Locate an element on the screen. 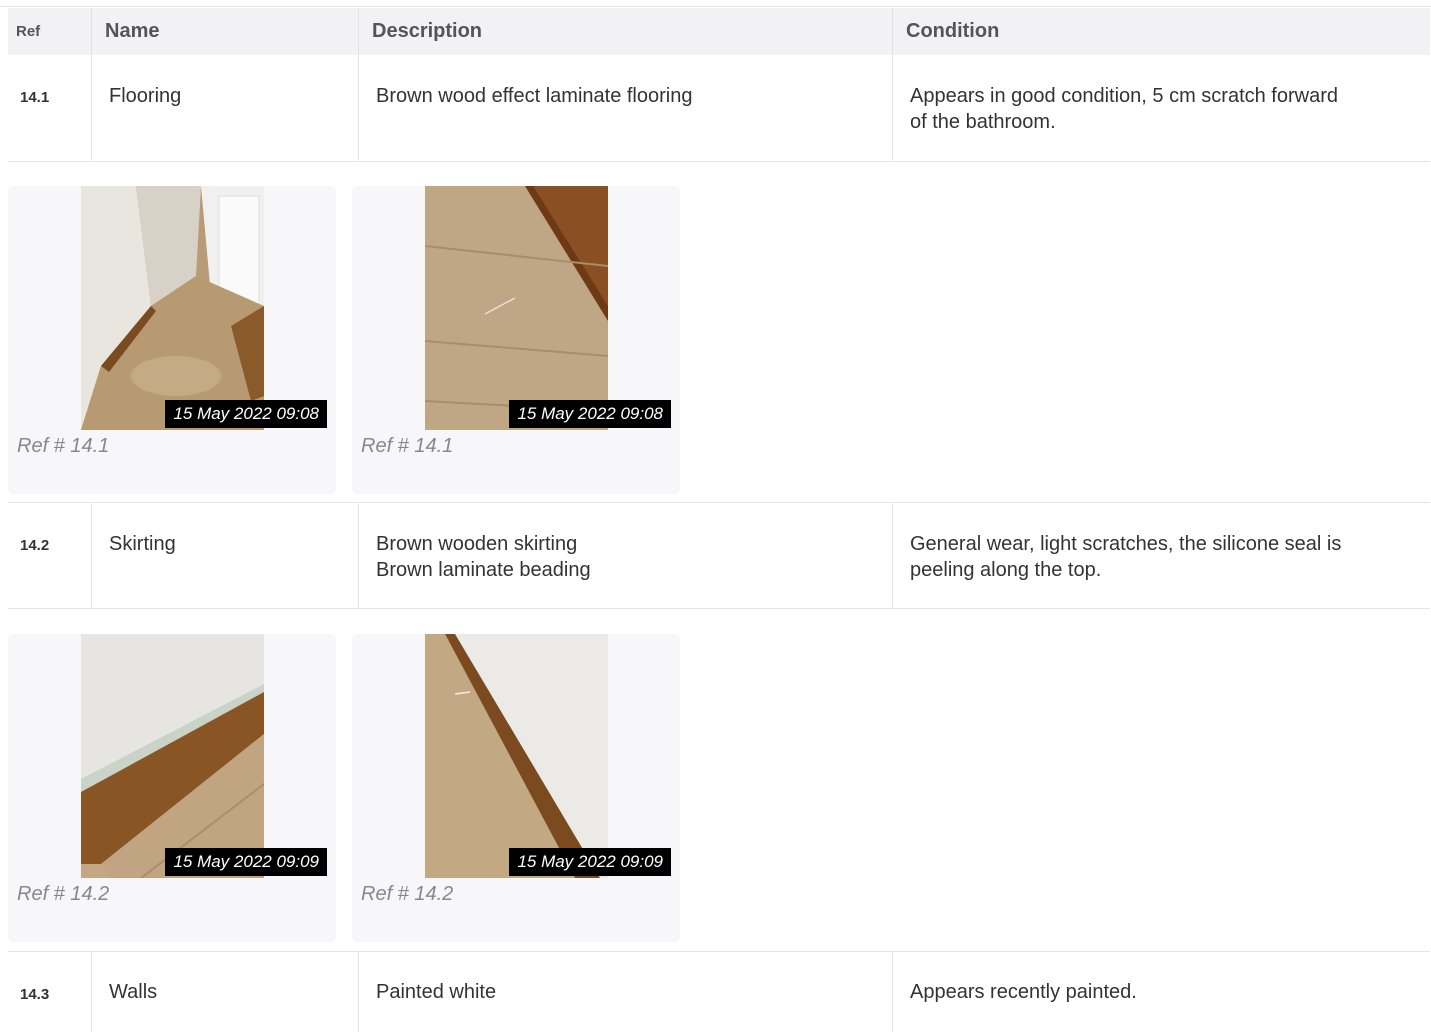 The image size is (1431, 1032). hallway-floor-photo is located at coordinates (172, 308).